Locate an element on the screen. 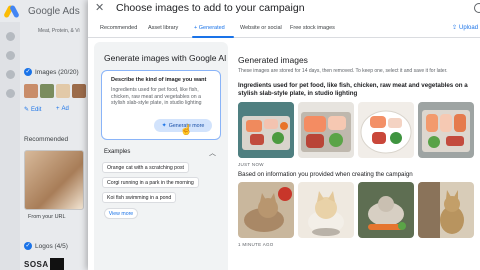  campaign-subtitle: Meat, Protein, & Vi is located at coordinates (59, 31).